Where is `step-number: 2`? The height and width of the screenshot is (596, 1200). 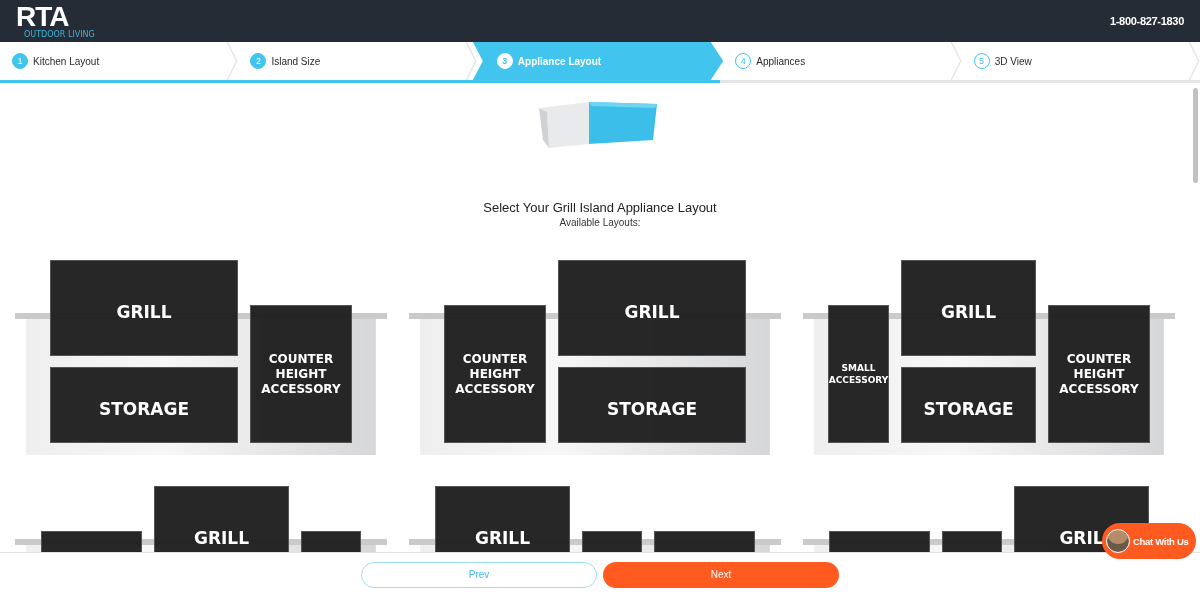 step-number: 2 is located at coordinates (258, 61).